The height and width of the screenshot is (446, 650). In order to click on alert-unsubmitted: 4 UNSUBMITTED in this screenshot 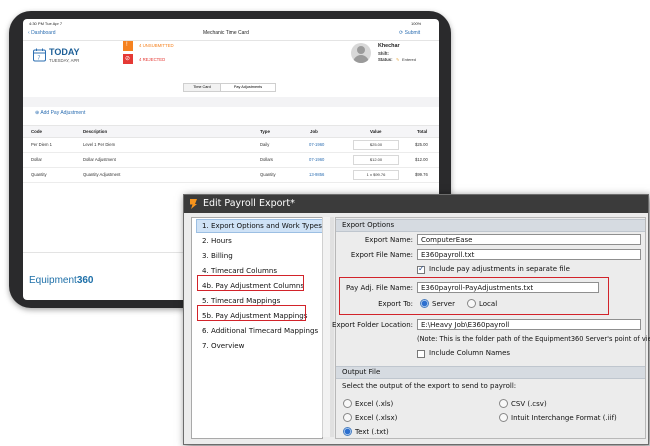, I will do `click(156, 45)`.